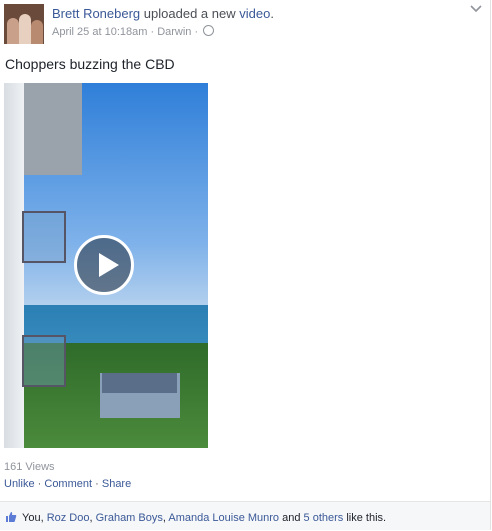  I want to click on author-name-link: Brett Roneberg, so click(96, 13).